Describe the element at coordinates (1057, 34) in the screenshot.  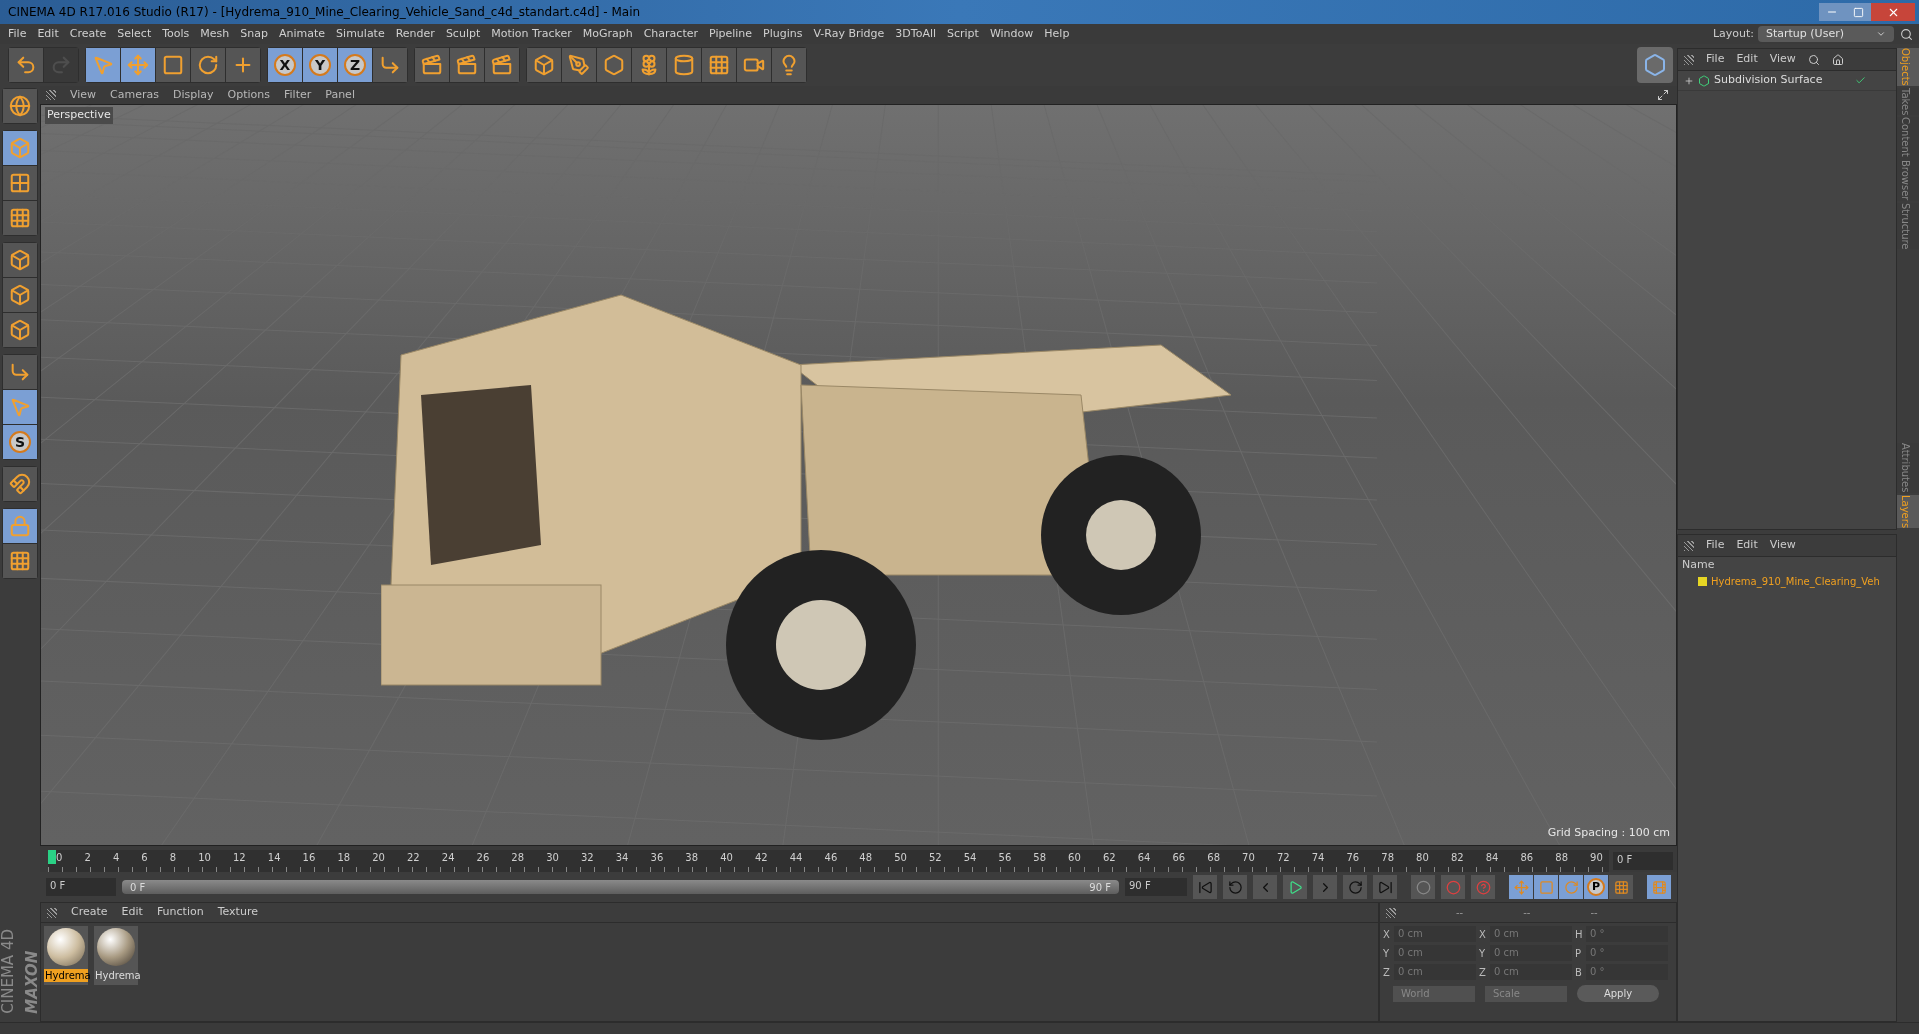
I see `menu-item: Help` at that location.